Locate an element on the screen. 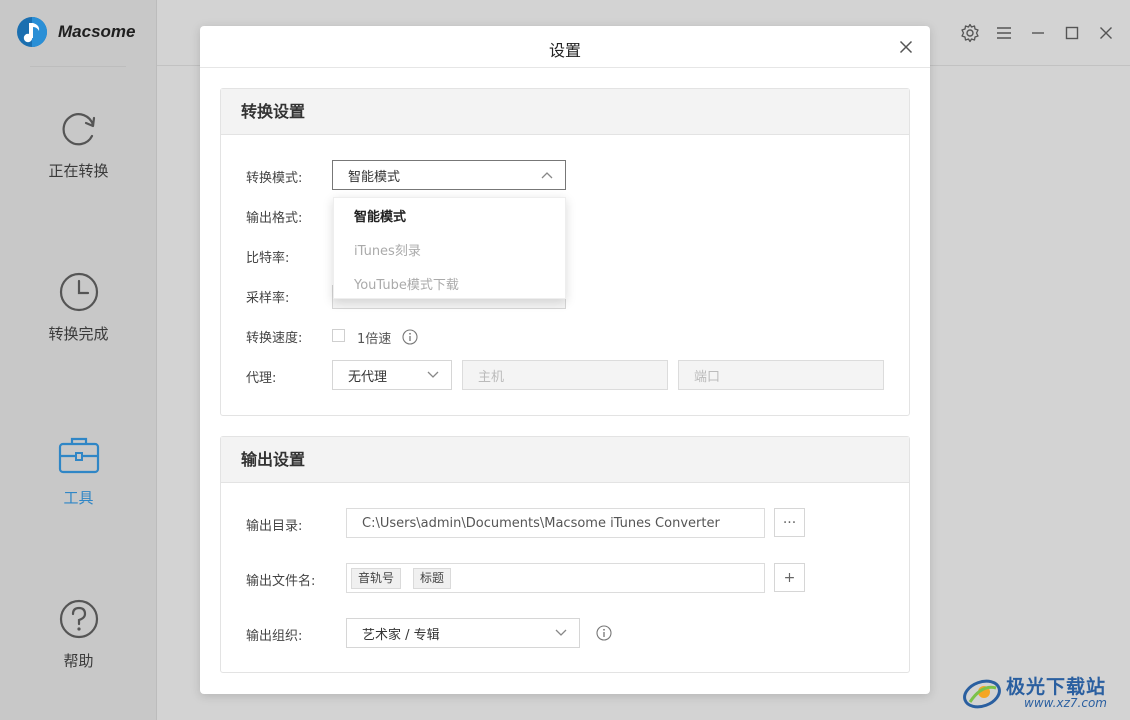  convert-mode-label: 转换模式: is located at coordinates (274, 178).